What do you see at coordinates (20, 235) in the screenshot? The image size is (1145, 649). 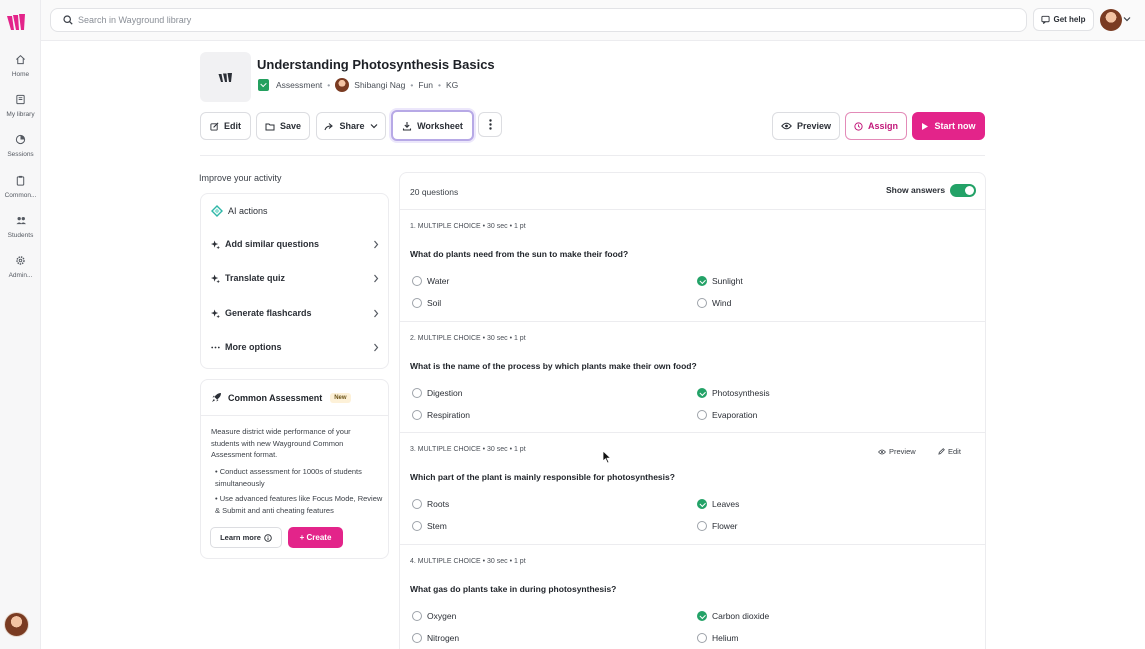 I see `sidebar-item-label: Students` at bounding box center [20, 235].